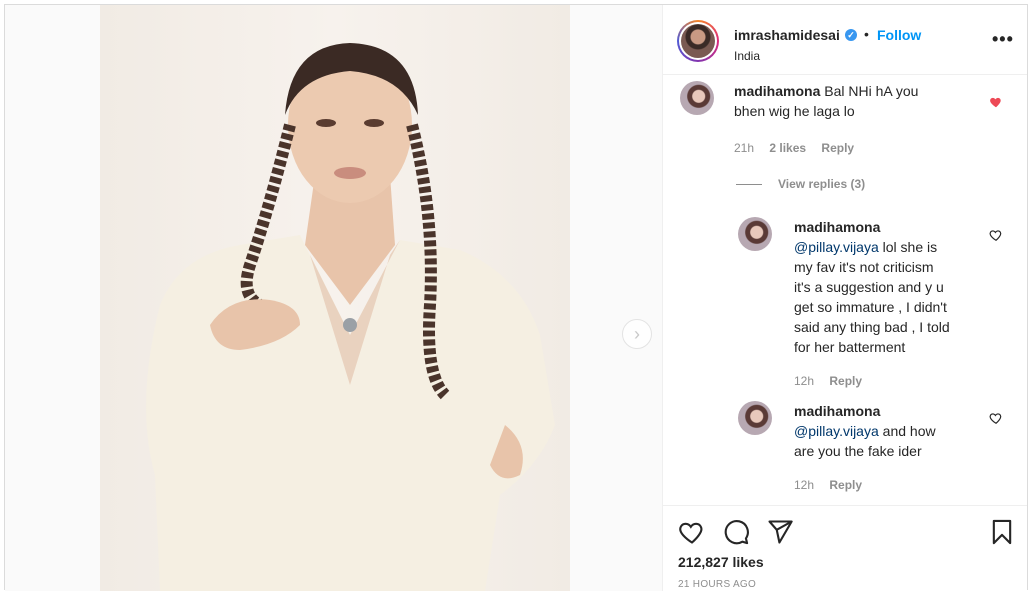 The image size is (1032, 591). I want to click on comment-bubble-icon, so click(736, 532).